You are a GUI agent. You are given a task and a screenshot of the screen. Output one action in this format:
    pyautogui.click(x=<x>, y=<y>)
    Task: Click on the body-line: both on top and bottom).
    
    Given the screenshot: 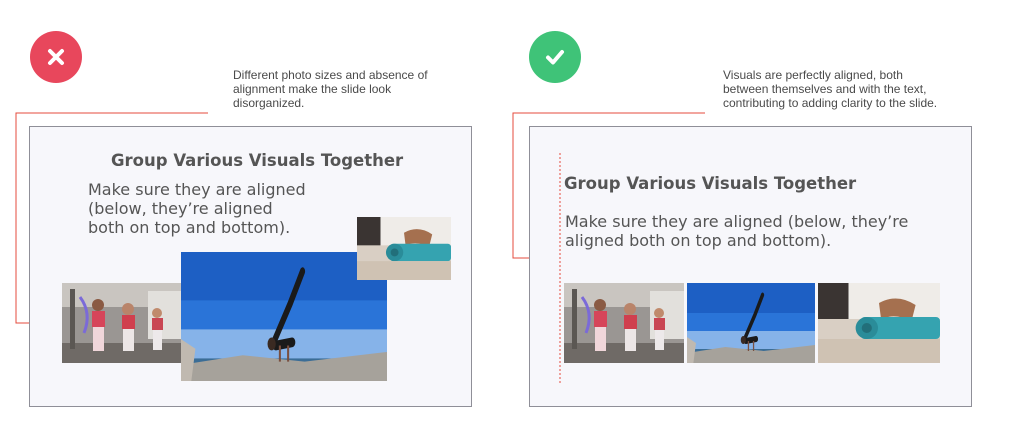 What is the action you would take?
    pyautogui.click(x=189, y=227)
    